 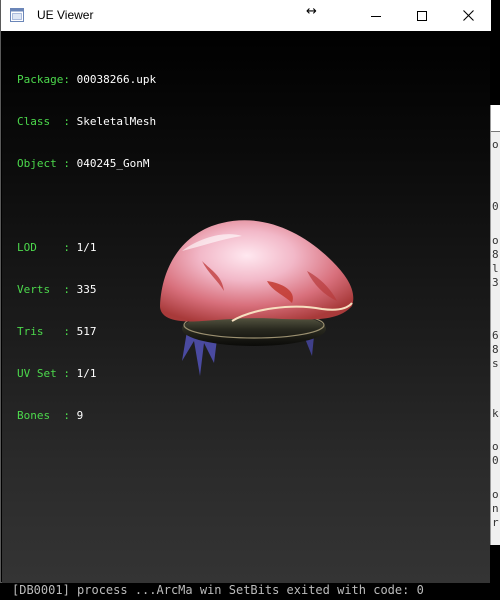 What do you see at coordinates (43, 247) in the screenshot?
I see `lod-label: LOD :` at bounding box center [43, 247].